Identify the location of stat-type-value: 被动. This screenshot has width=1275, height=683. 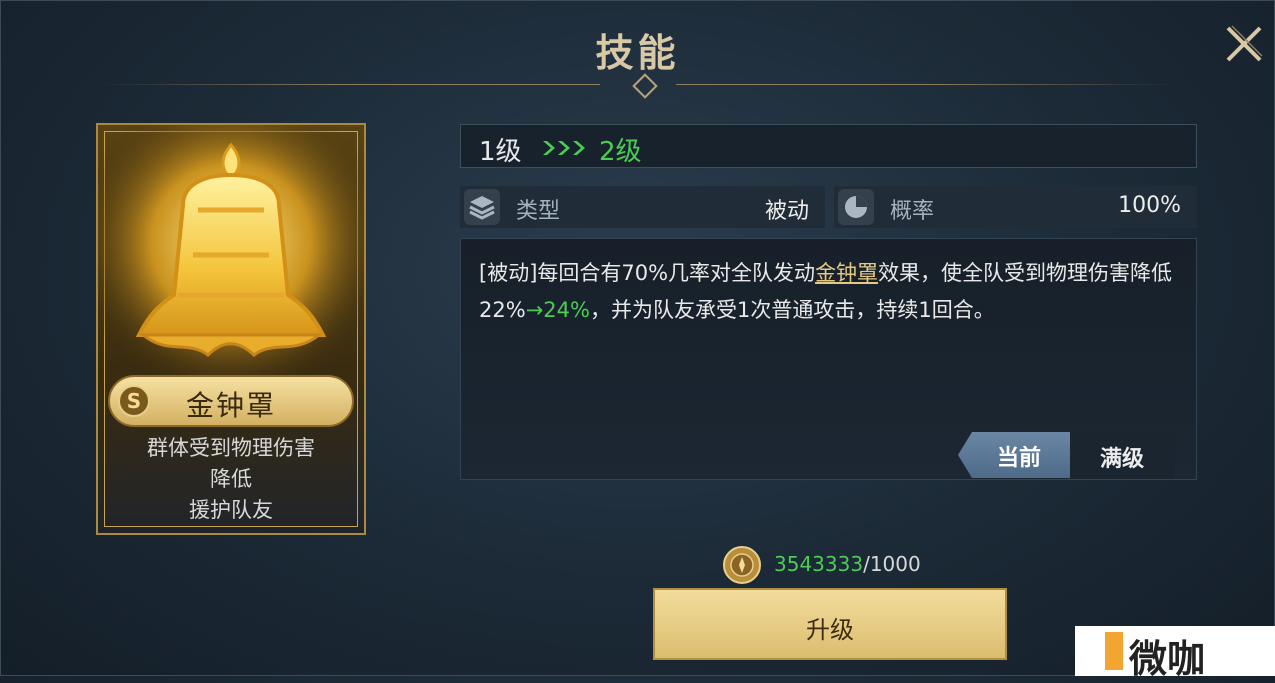
(786, 211).